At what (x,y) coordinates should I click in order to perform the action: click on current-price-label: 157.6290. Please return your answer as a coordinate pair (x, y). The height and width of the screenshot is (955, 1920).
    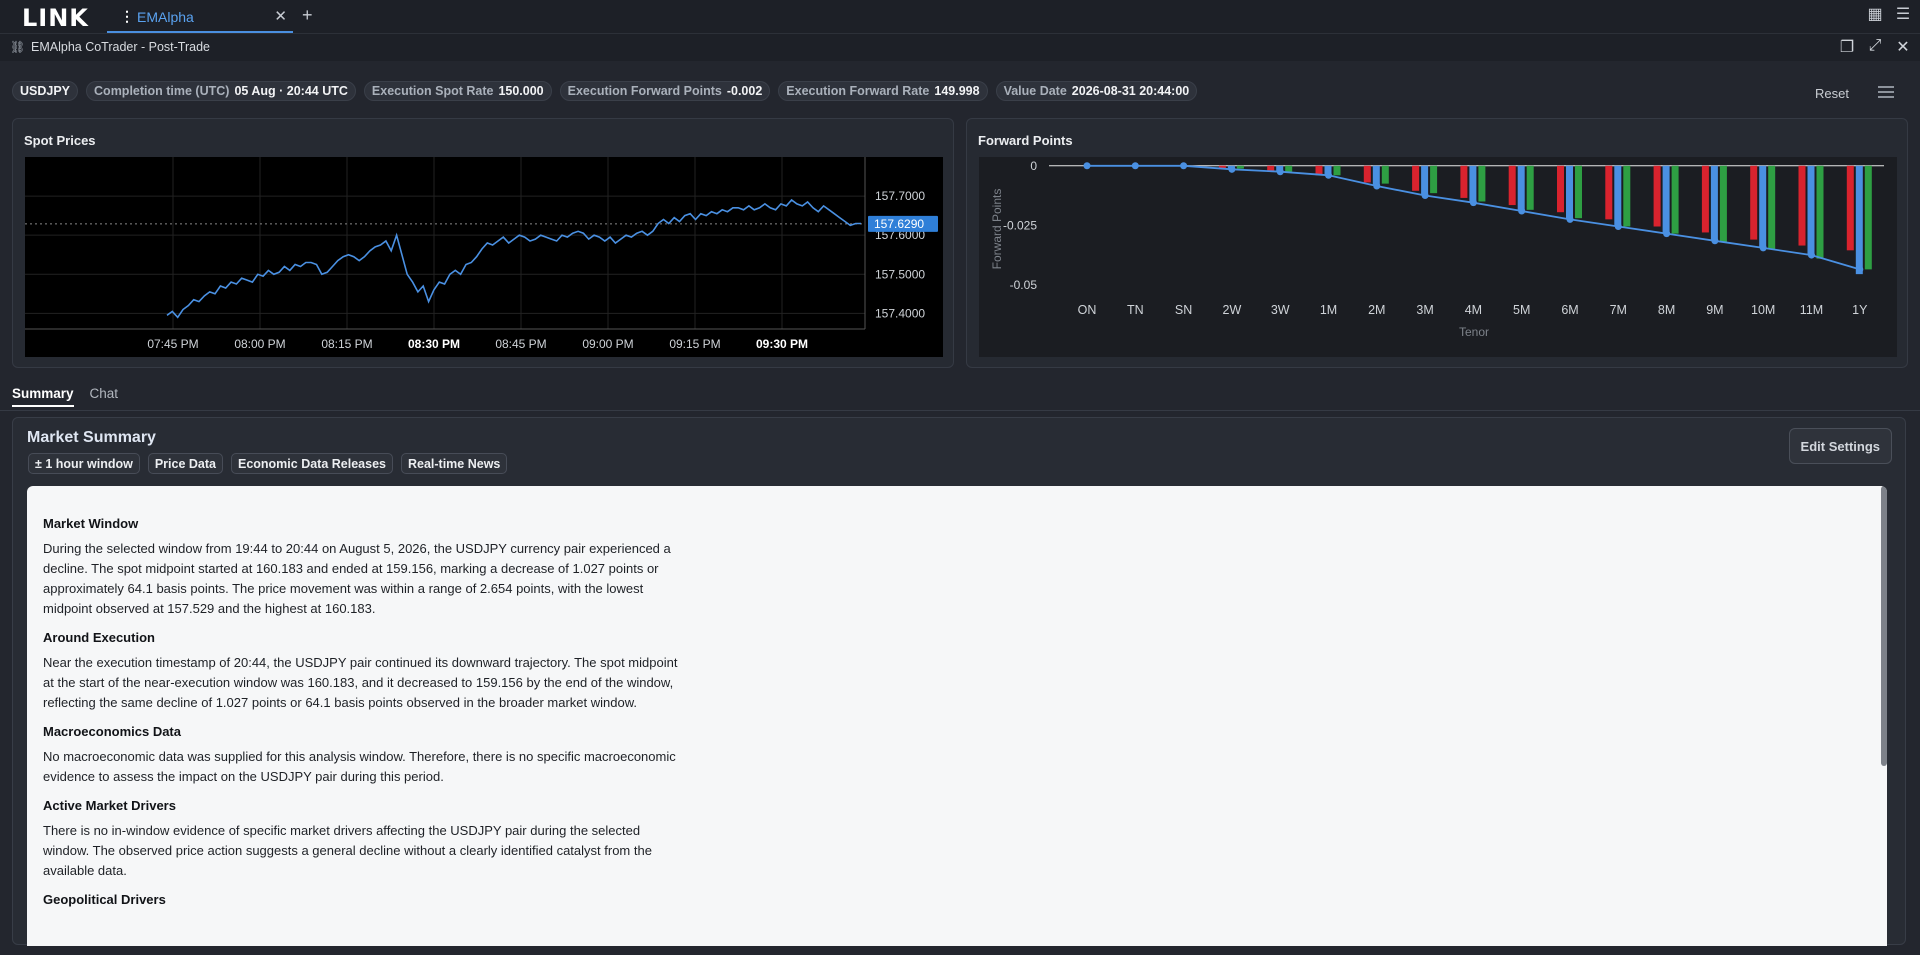
    Looking at the image, I should click on (899, 224).